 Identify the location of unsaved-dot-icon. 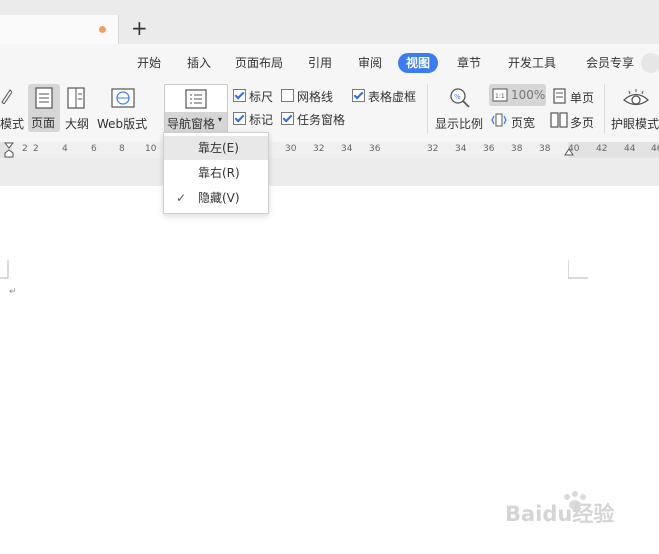
(102, 29).